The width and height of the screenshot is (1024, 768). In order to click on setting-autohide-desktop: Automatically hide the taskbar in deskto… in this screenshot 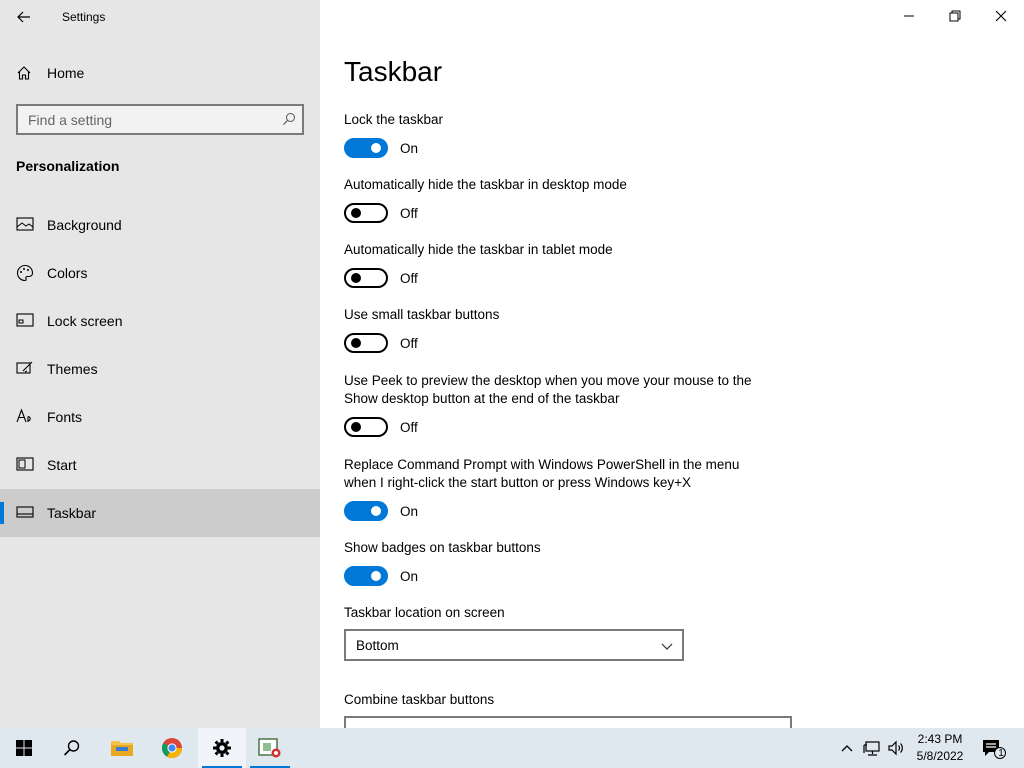, I will do `click(485, 200)`.